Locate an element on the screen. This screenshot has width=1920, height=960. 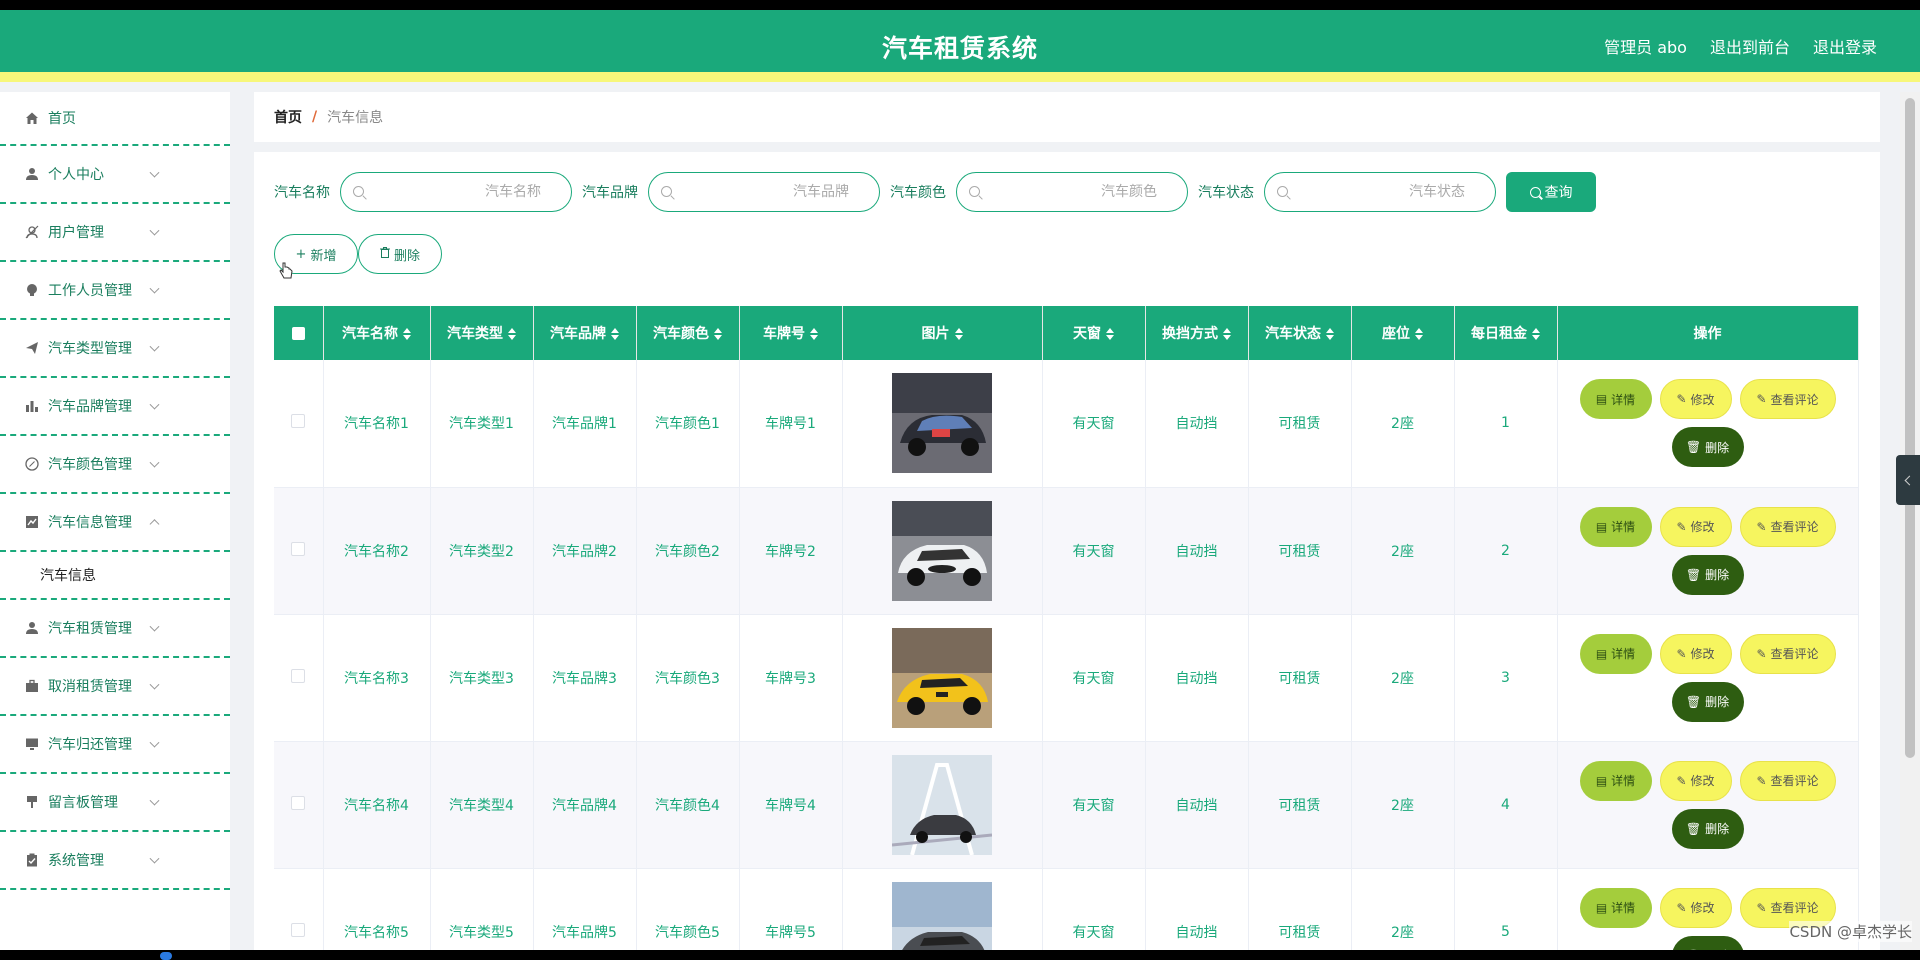
sidebar-item-label: 取消租赁管理 is located at coordinates (90, 687).